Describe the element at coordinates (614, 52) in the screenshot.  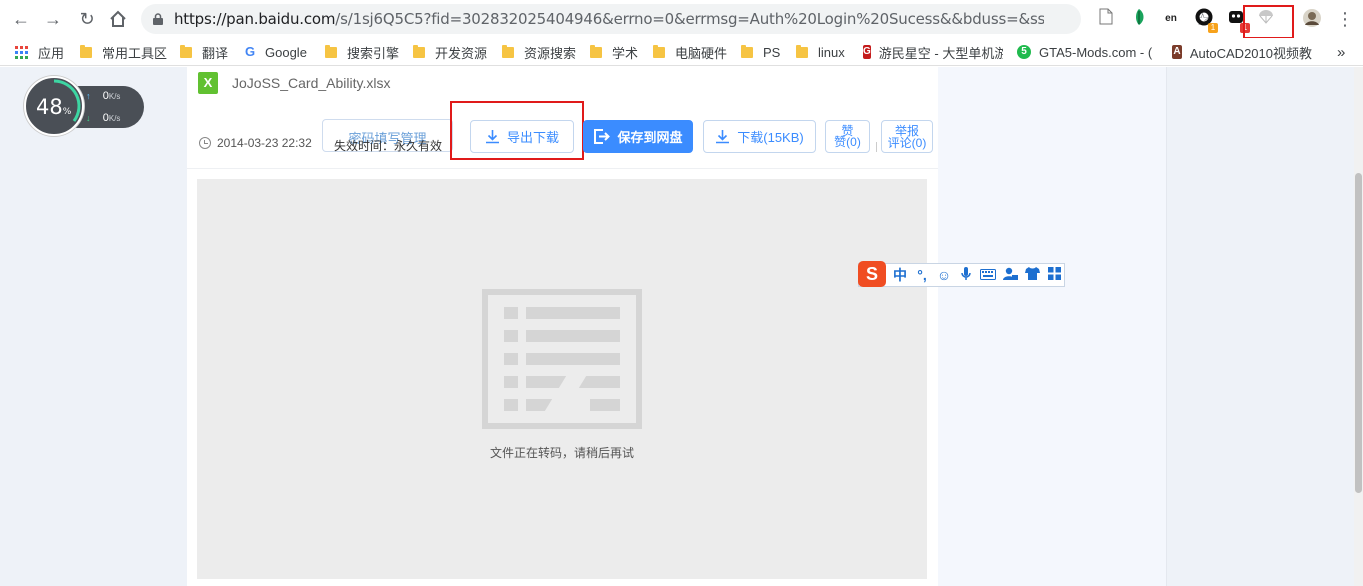
I see `bookmark-folder: 学术` at that location.